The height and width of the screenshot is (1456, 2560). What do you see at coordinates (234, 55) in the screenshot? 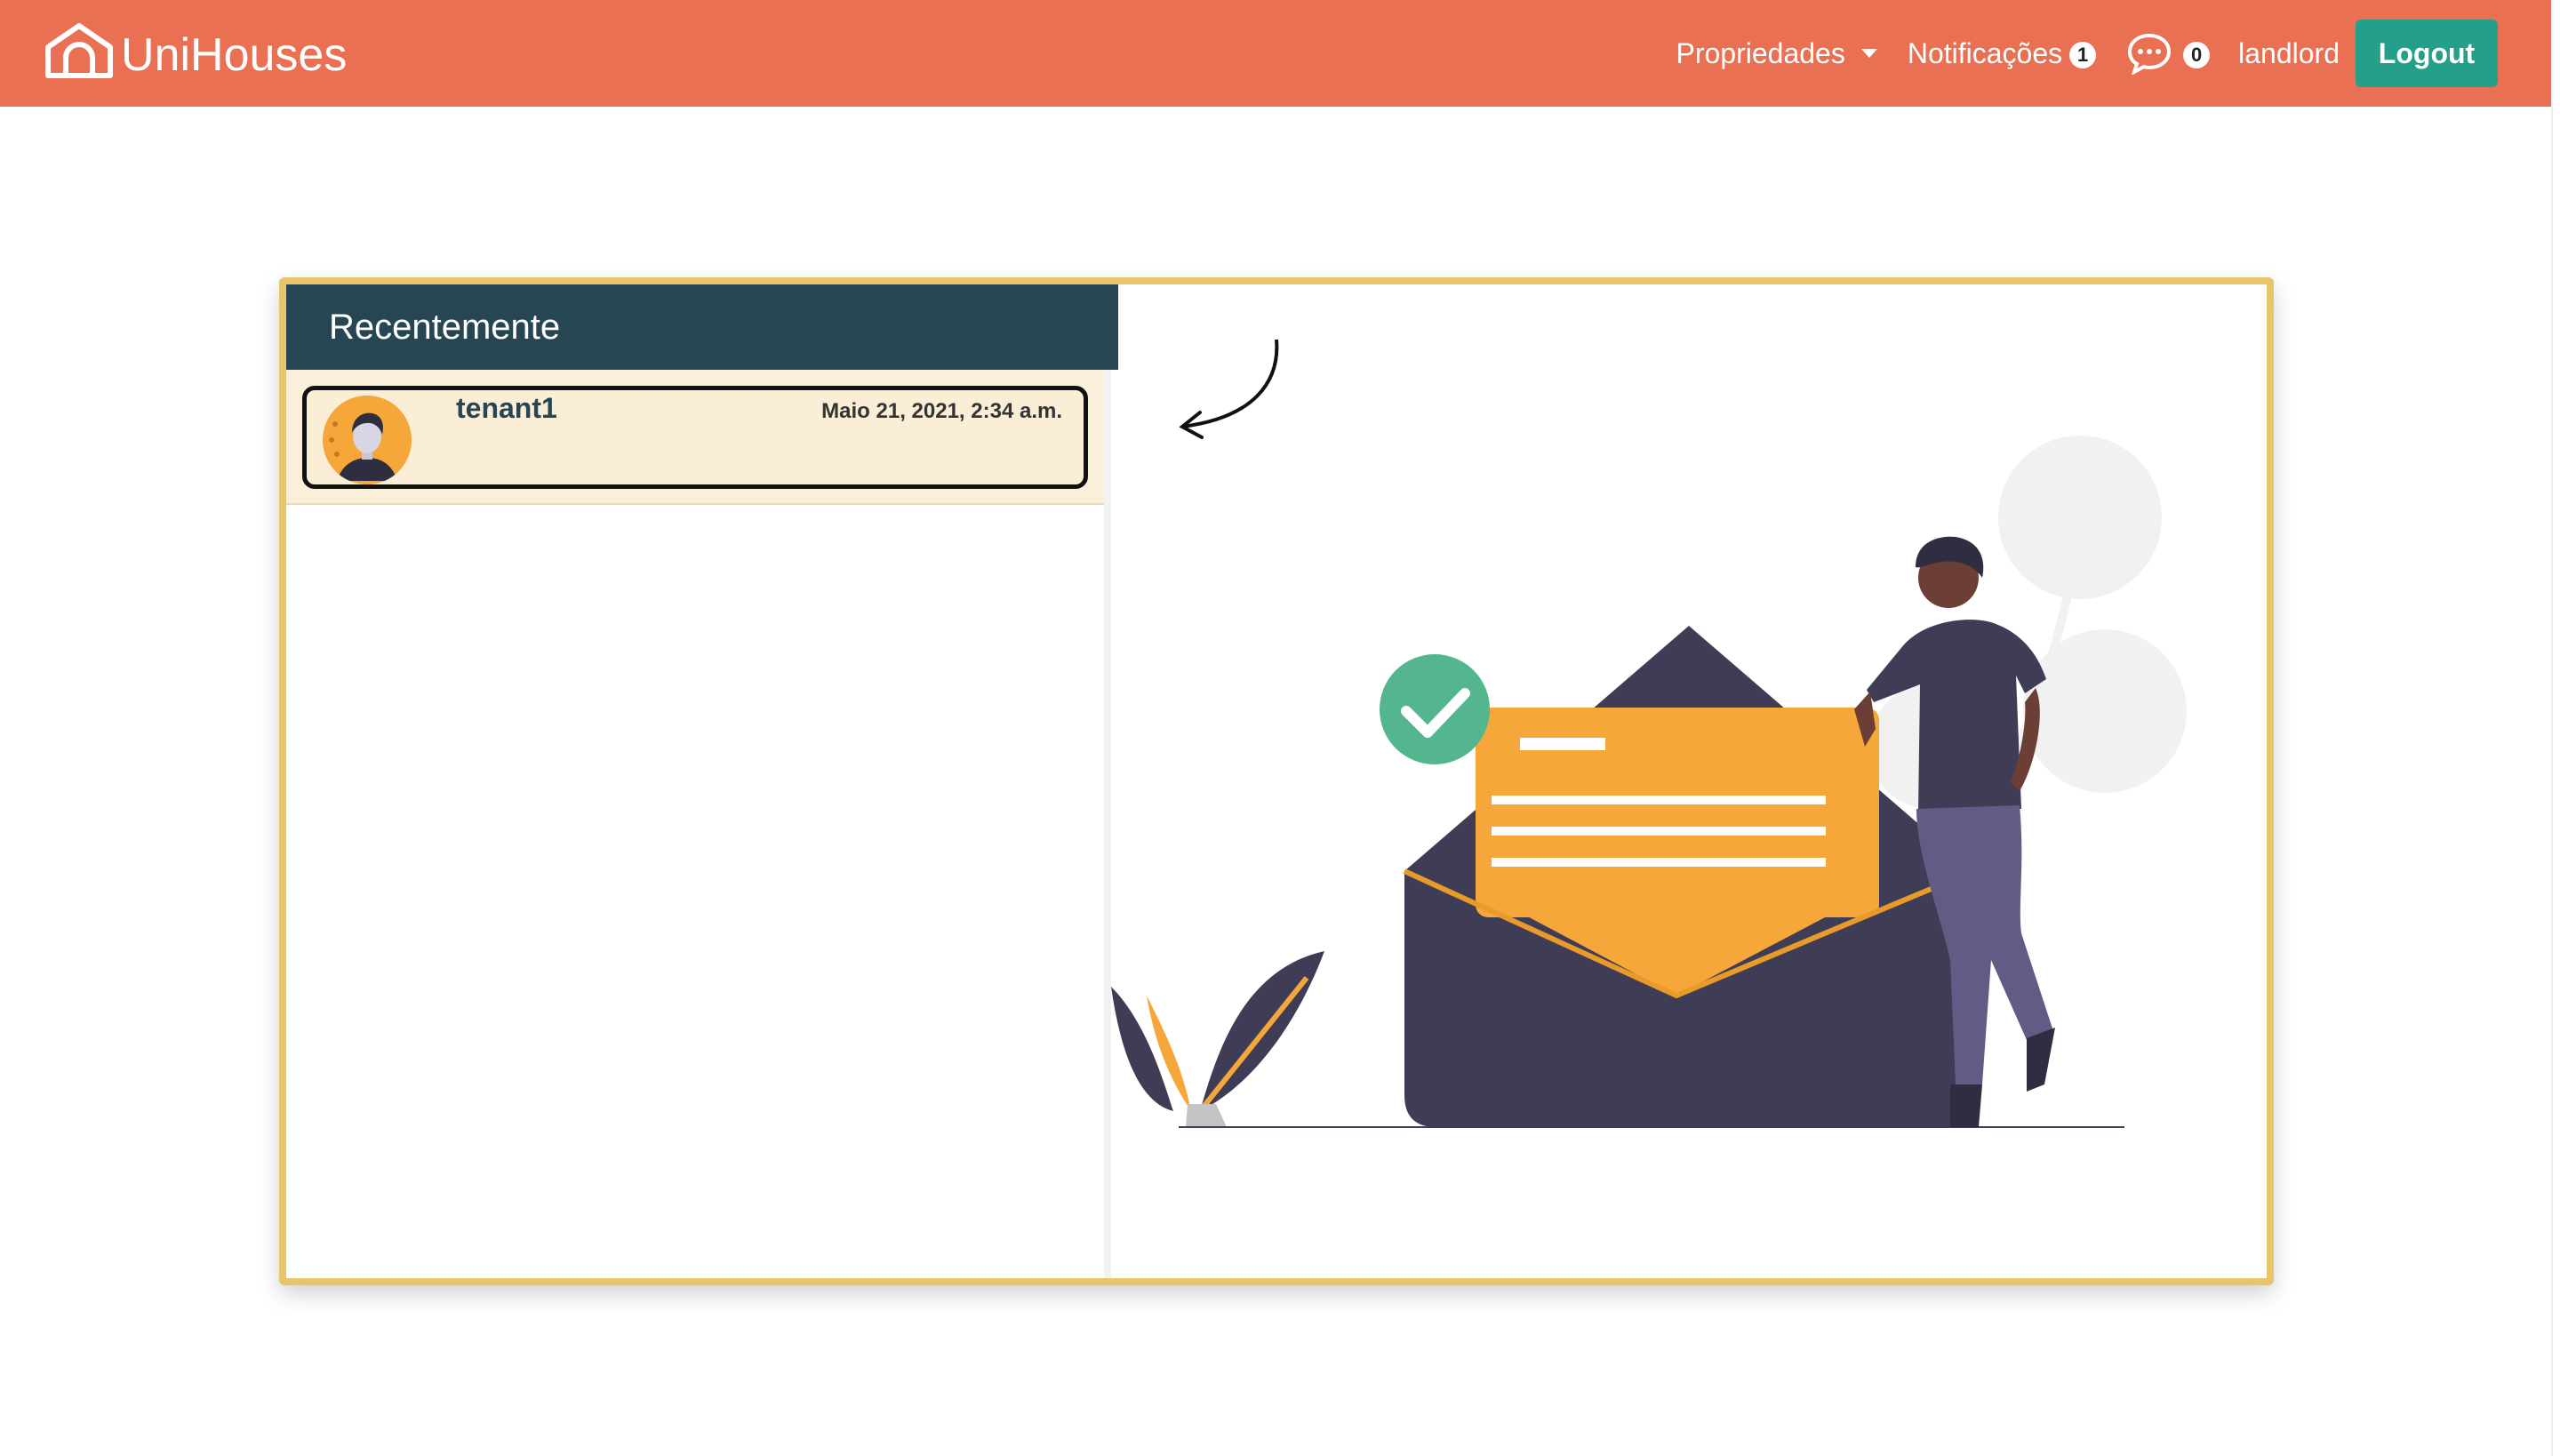
I see `brand-name: UniHouses` at bounding box center [234, 55].